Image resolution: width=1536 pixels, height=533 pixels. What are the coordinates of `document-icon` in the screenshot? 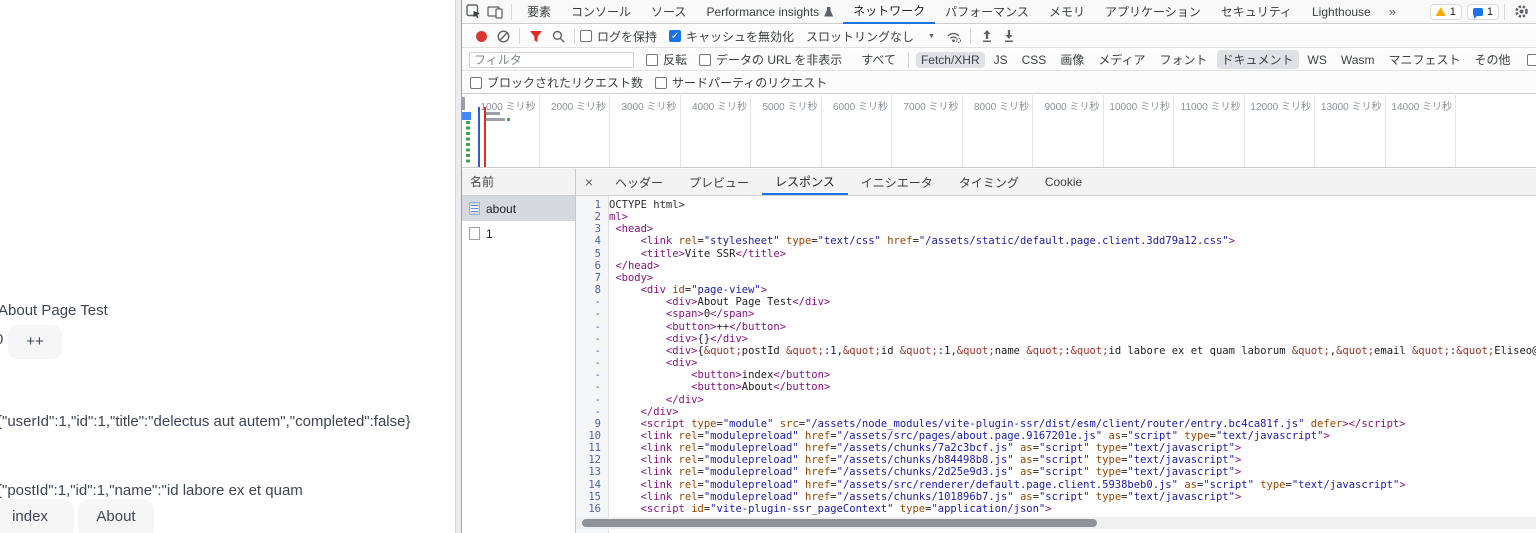 It's located at (474, 208).